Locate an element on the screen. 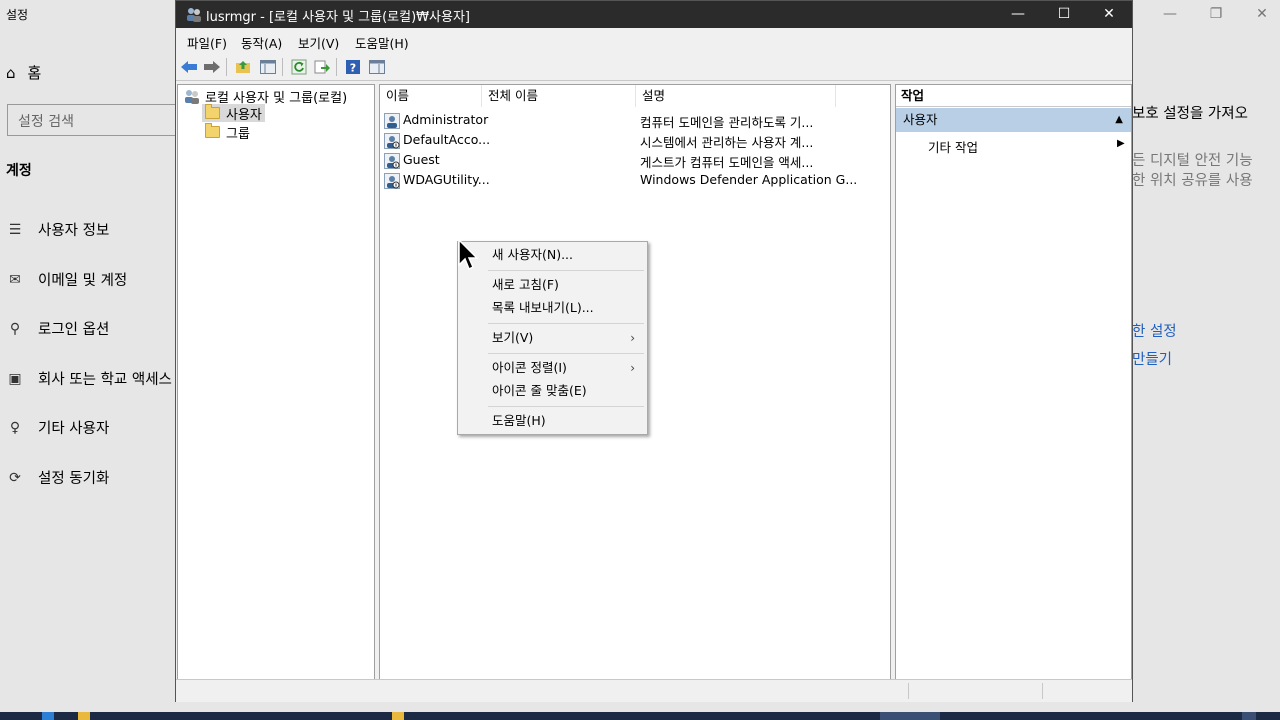 The height and width of the screenshot is (720, 1280). users-groups-icon is located at coordinates (192, 97).